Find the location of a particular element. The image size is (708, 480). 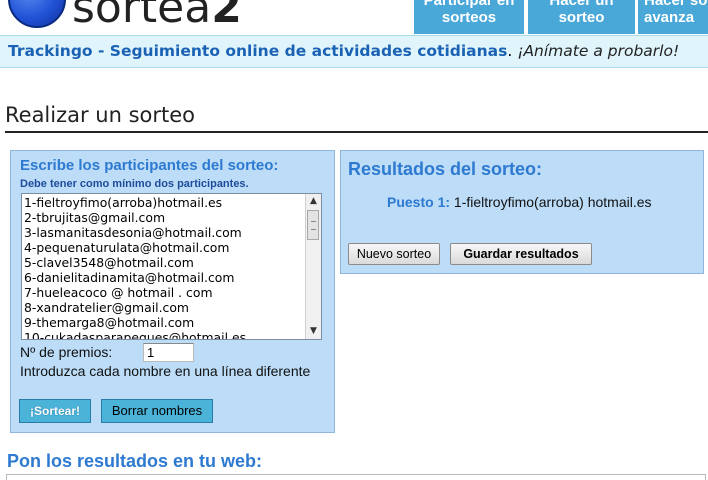

participant-line: 5-clavel3548@hotmail.com is located at coordinates (109, 262).